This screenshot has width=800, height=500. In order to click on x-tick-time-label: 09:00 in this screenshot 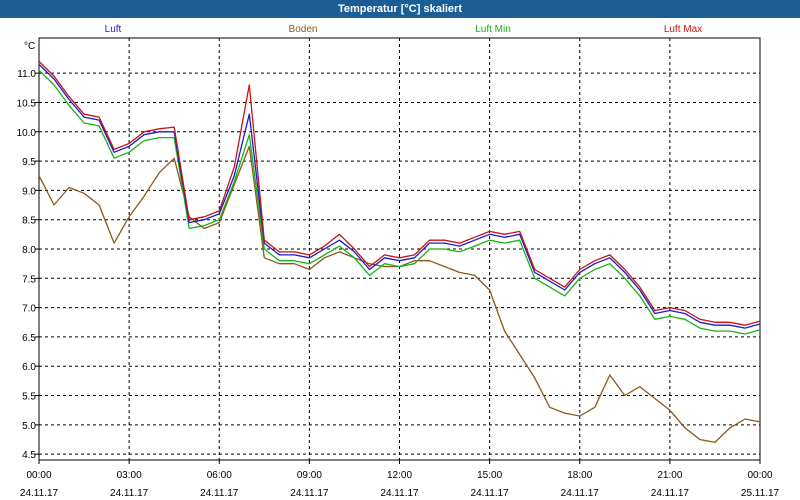, I will do `click(309, 475)`.